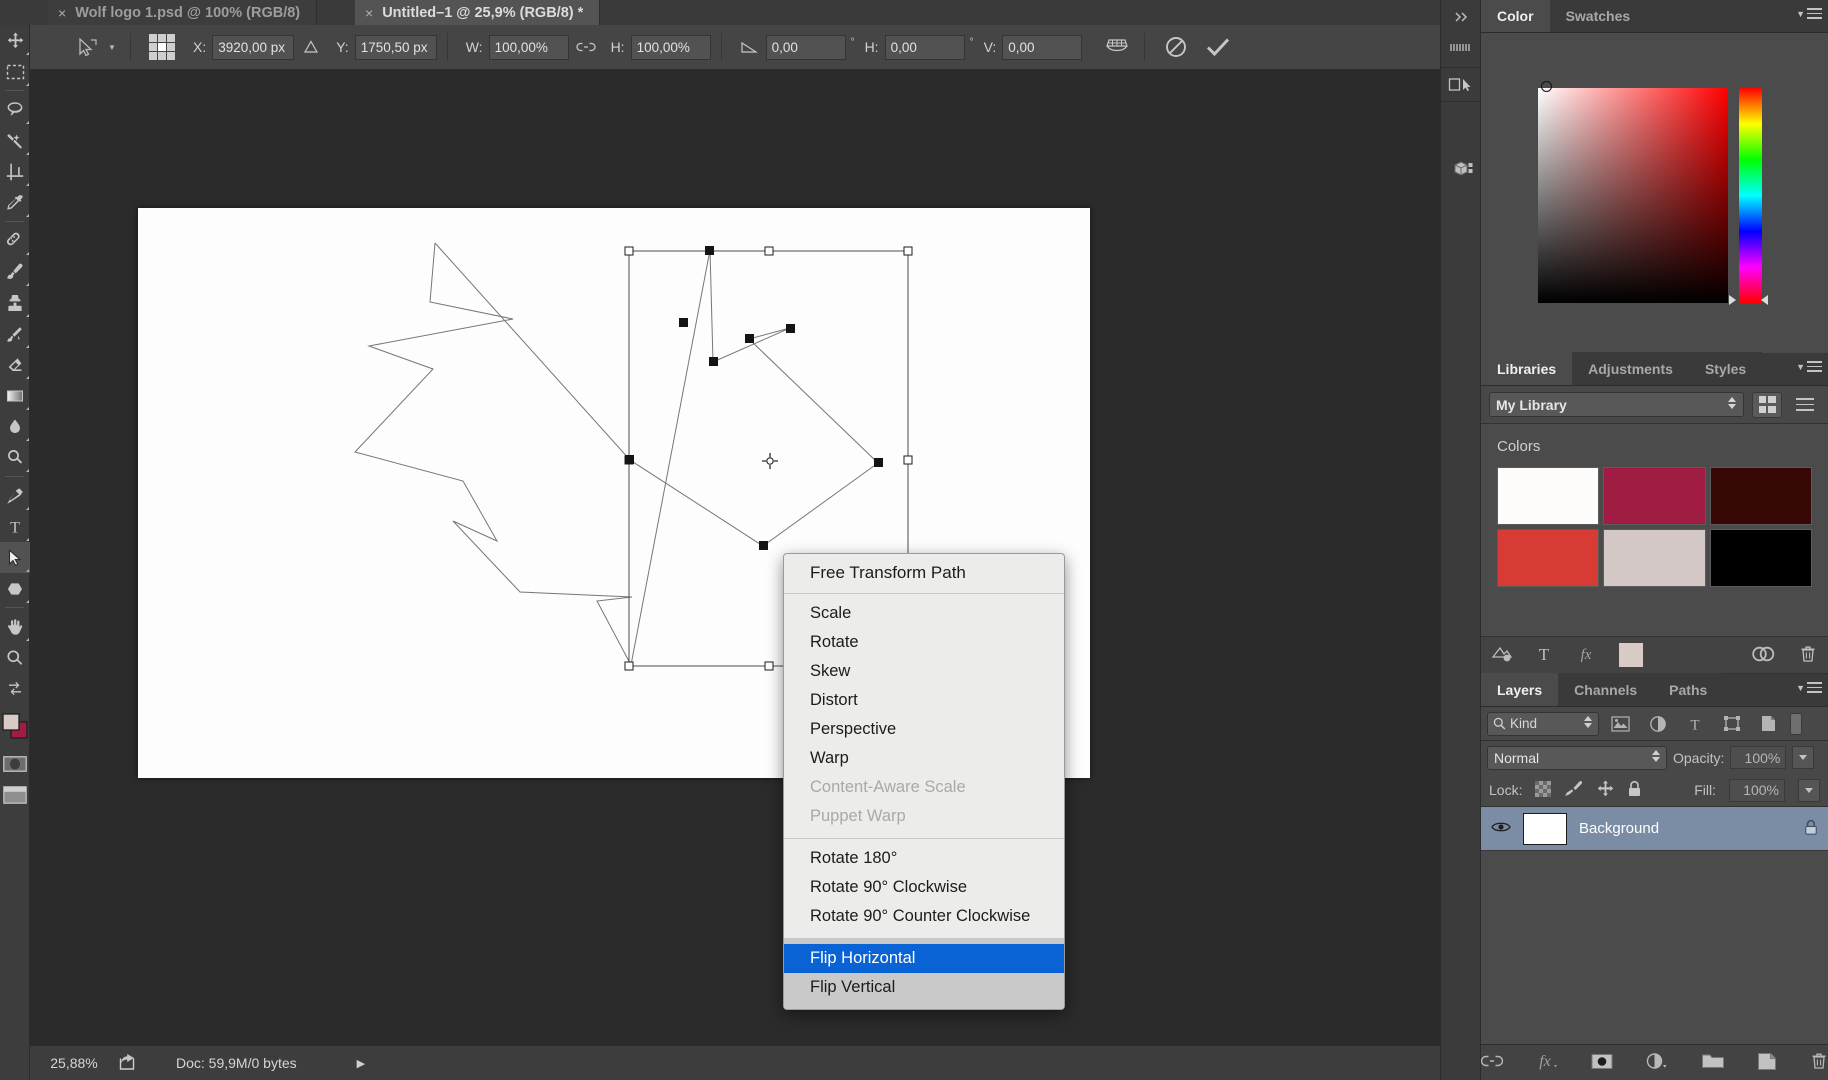  Describe the element at coordinates (15, 457) in the screenshot. I see `dodge-tool` at that location.